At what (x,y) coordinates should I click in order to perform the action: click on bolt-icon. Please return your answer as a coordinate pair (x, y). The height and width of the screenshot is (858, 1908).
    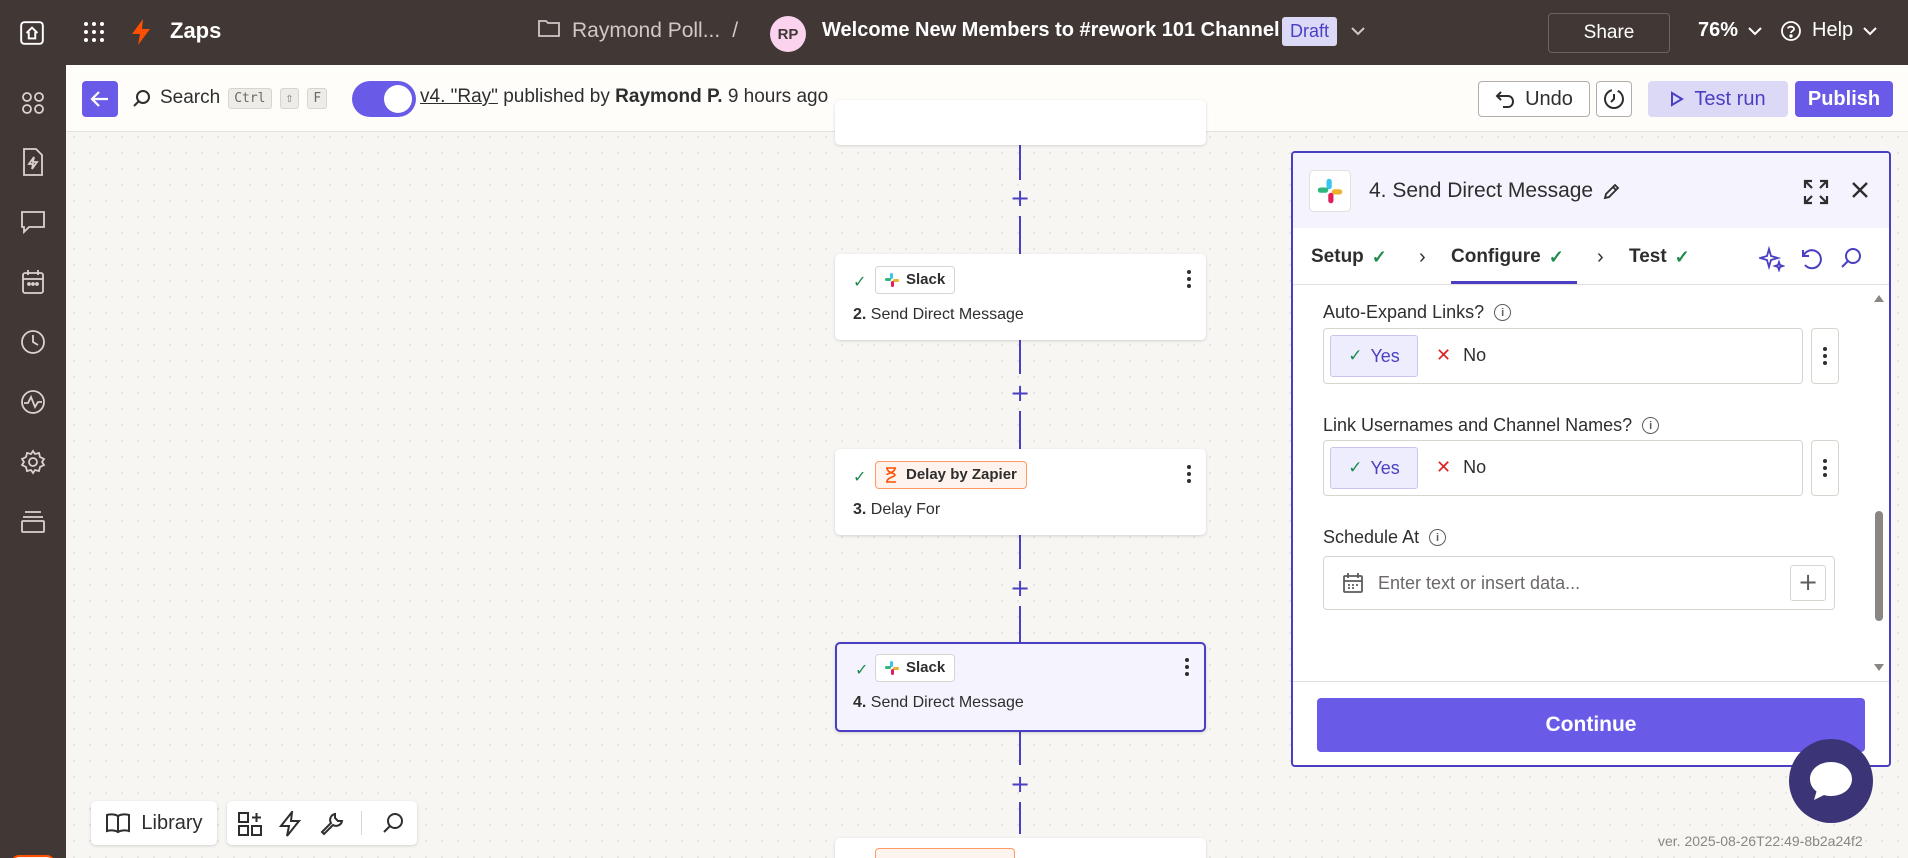
    Looking at the image, I should click on (290, 824).